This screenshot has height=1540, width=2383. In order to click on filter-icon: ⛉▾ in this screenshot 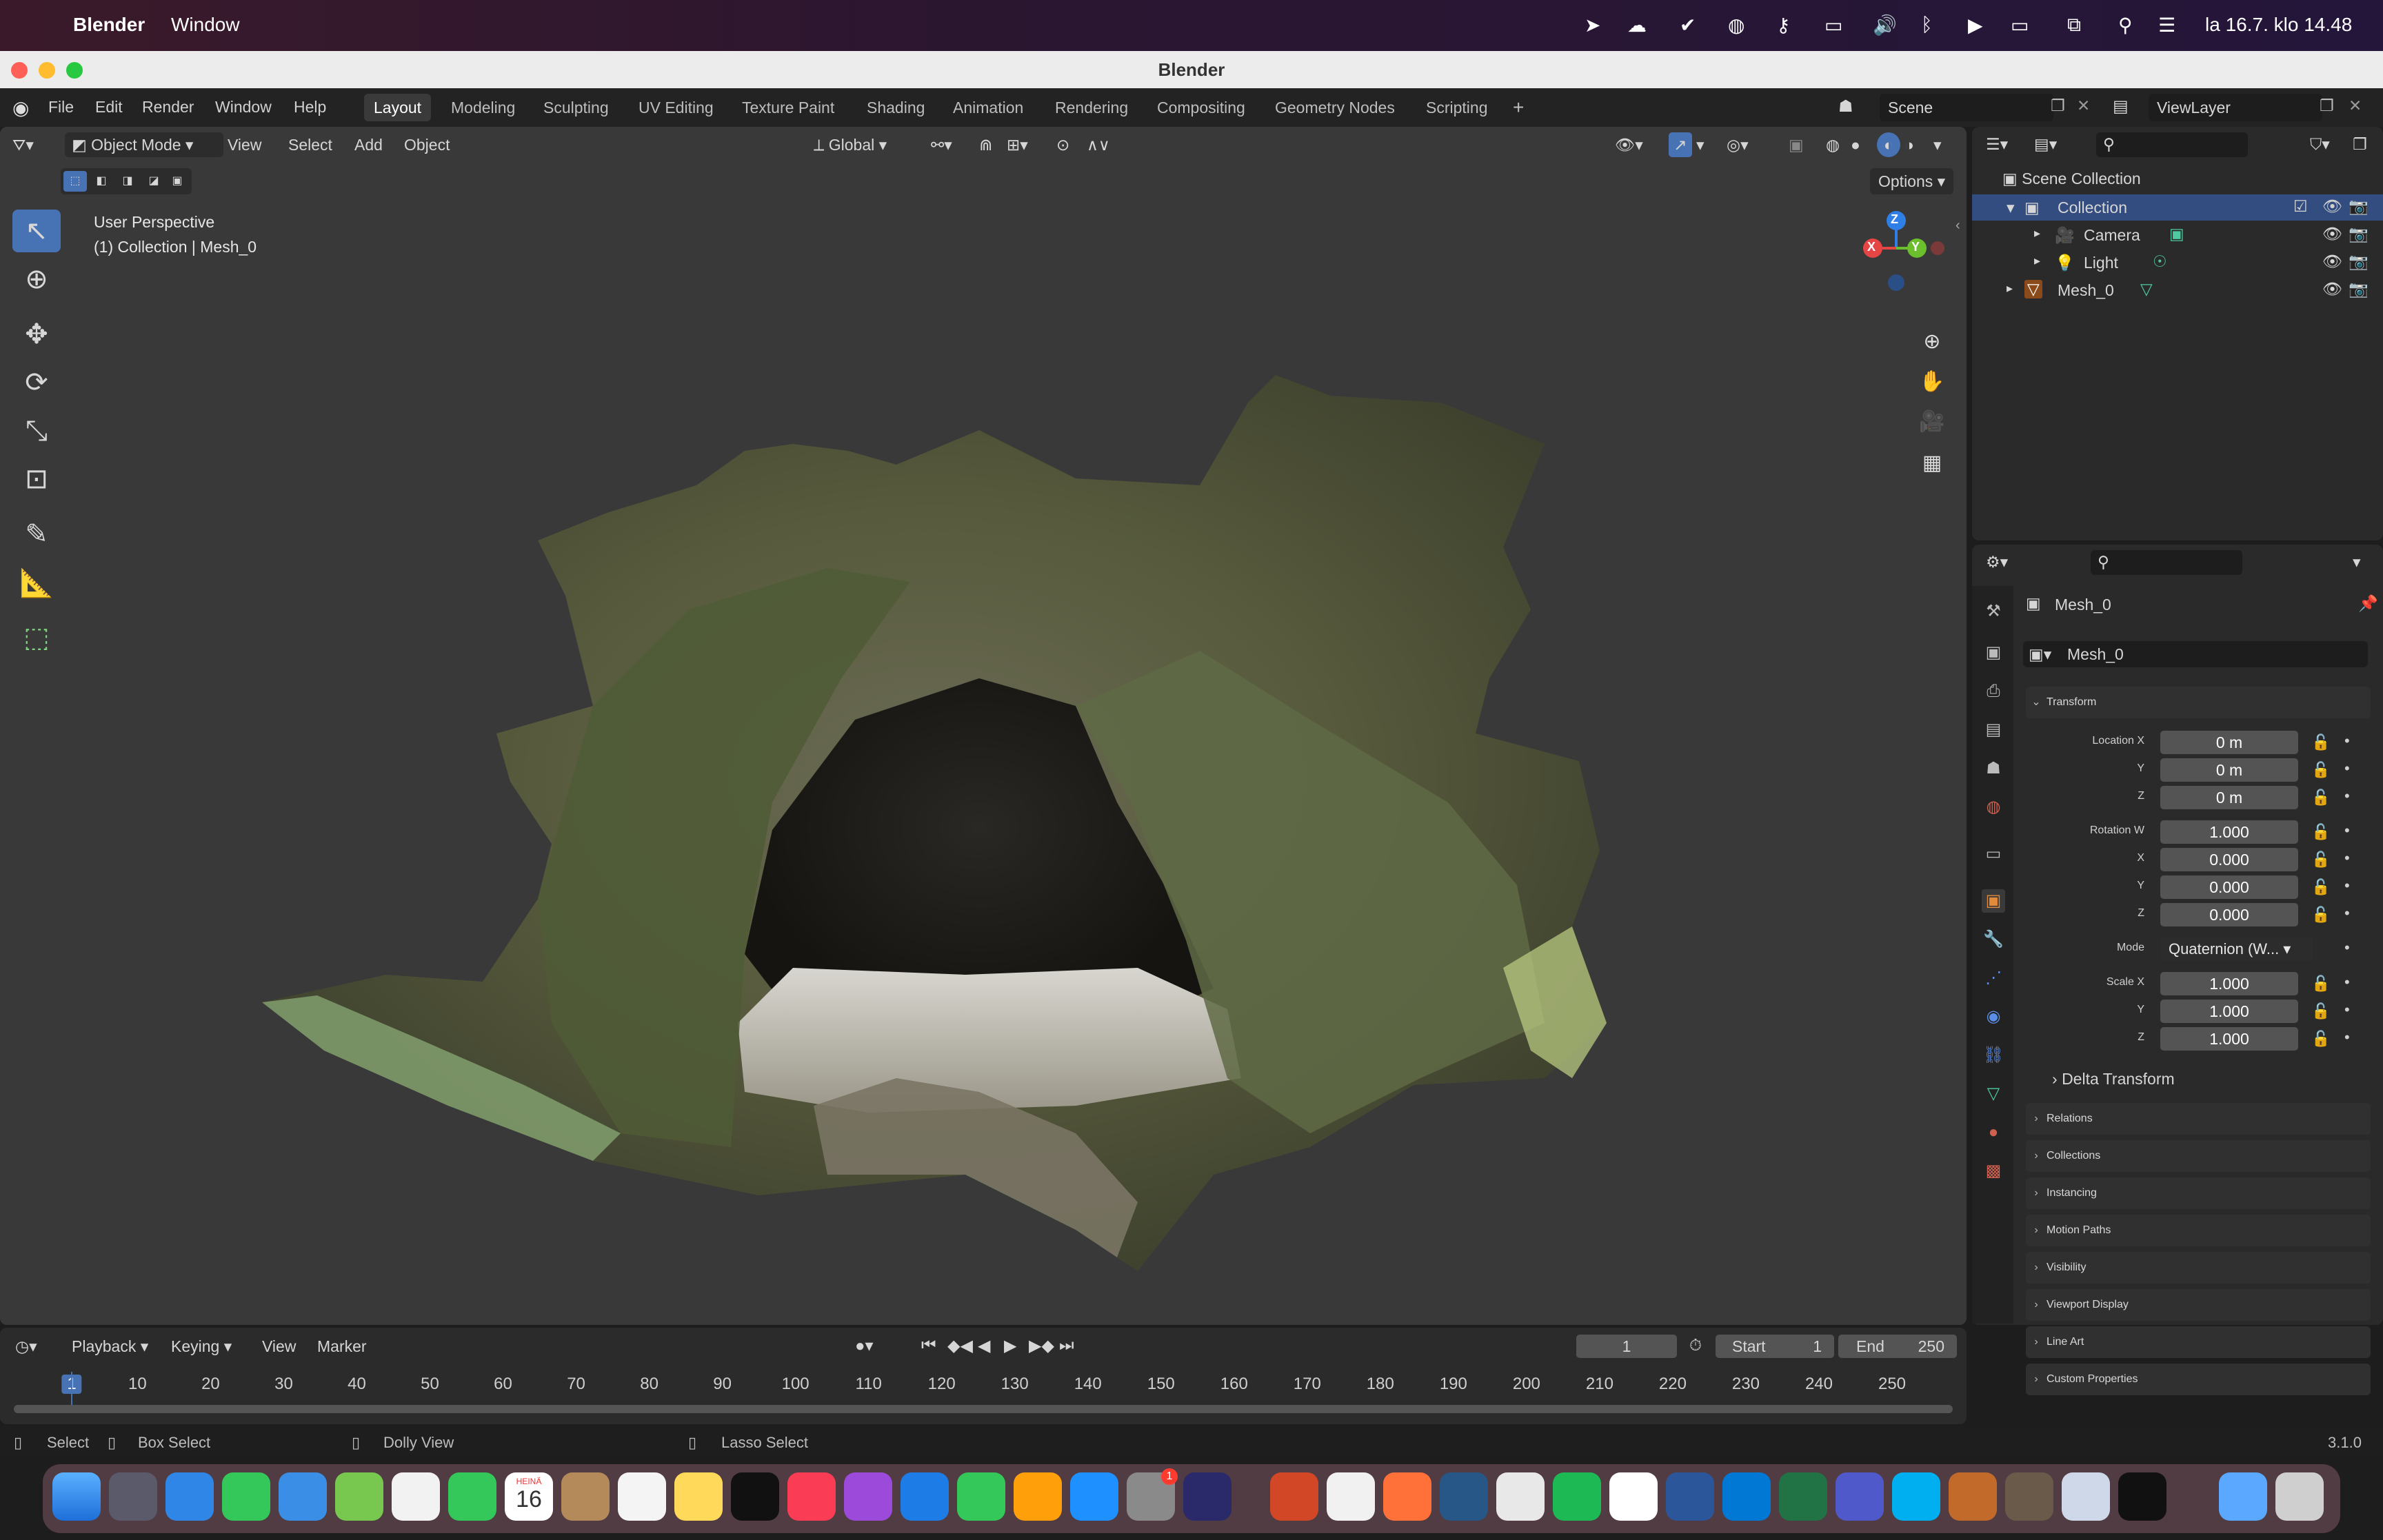, I will do `click(2320, 145)`.